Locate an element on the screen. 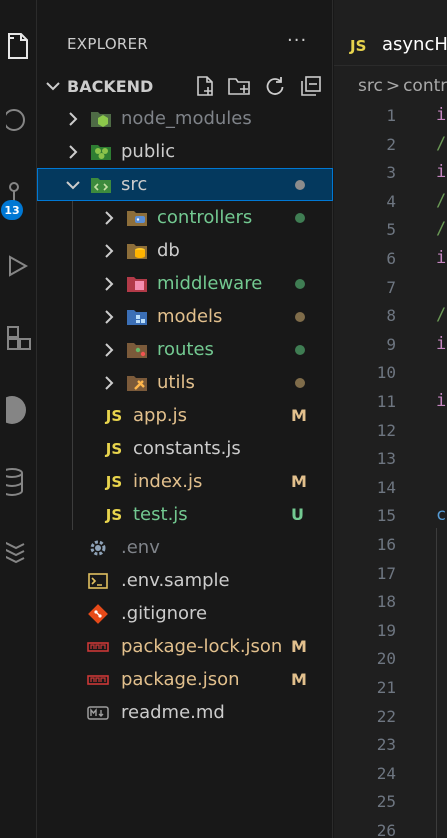 This screenshot has width=447, height=838. line-number: 26 is located at coordinates (386, 829).